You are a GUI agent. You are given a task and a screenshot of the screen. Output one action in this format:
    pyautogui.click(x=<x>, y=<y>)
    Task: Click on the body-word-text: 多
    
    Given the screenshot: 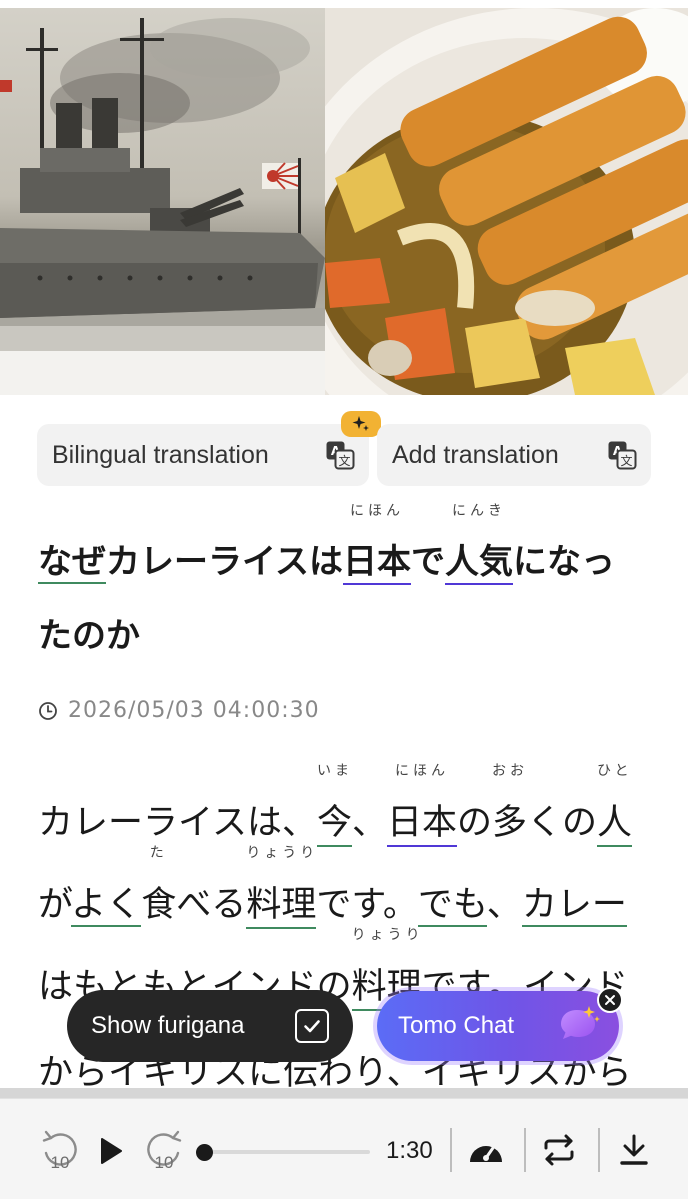 What is the action you would take?
    pyautogui.click(x=510, y=823)
    